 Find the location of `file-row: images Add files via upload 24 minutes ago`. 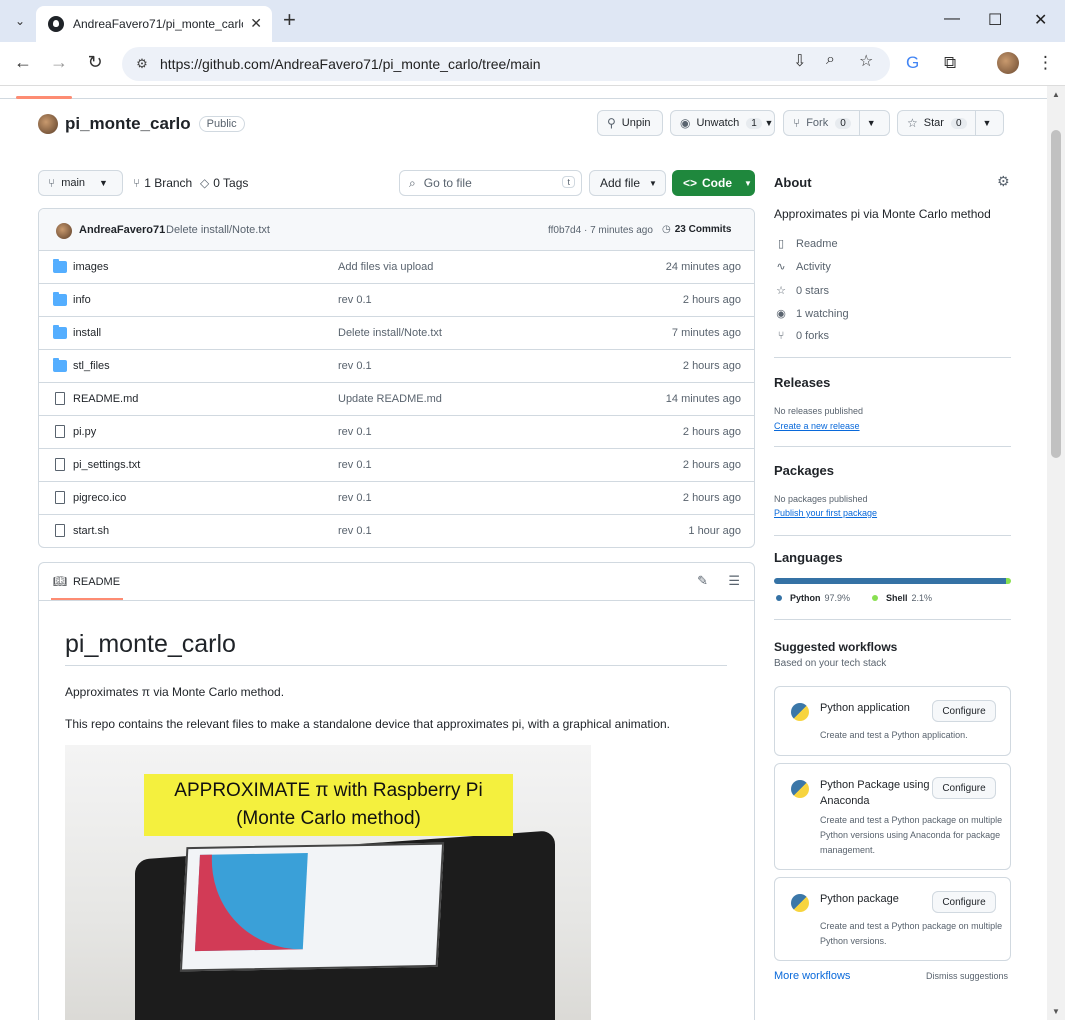

file-row: images Add files via upload 24 minutes ago is located at coordinates (396, 267).